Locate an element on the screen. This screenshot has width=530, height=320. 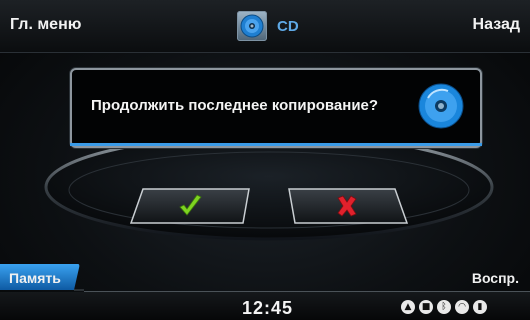
dialog-message: Продолжить последнее копирование? is located at coordinates (235, 105).